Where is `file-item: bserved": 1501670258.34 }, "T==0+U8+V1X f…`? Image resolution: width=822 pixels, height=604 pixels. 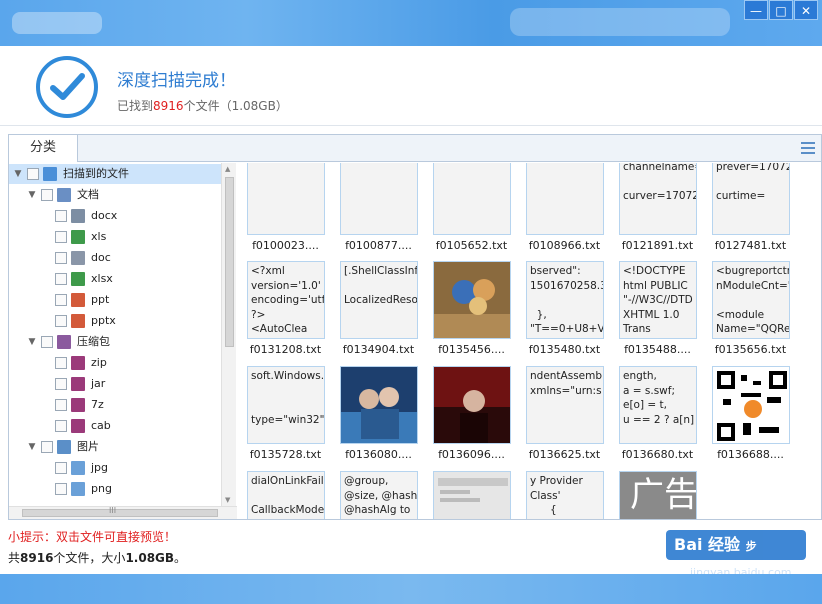 file-item: bserved": 1501670258.34 }, "T==0+U8+V1X f… is located at coordinates (564, 312).